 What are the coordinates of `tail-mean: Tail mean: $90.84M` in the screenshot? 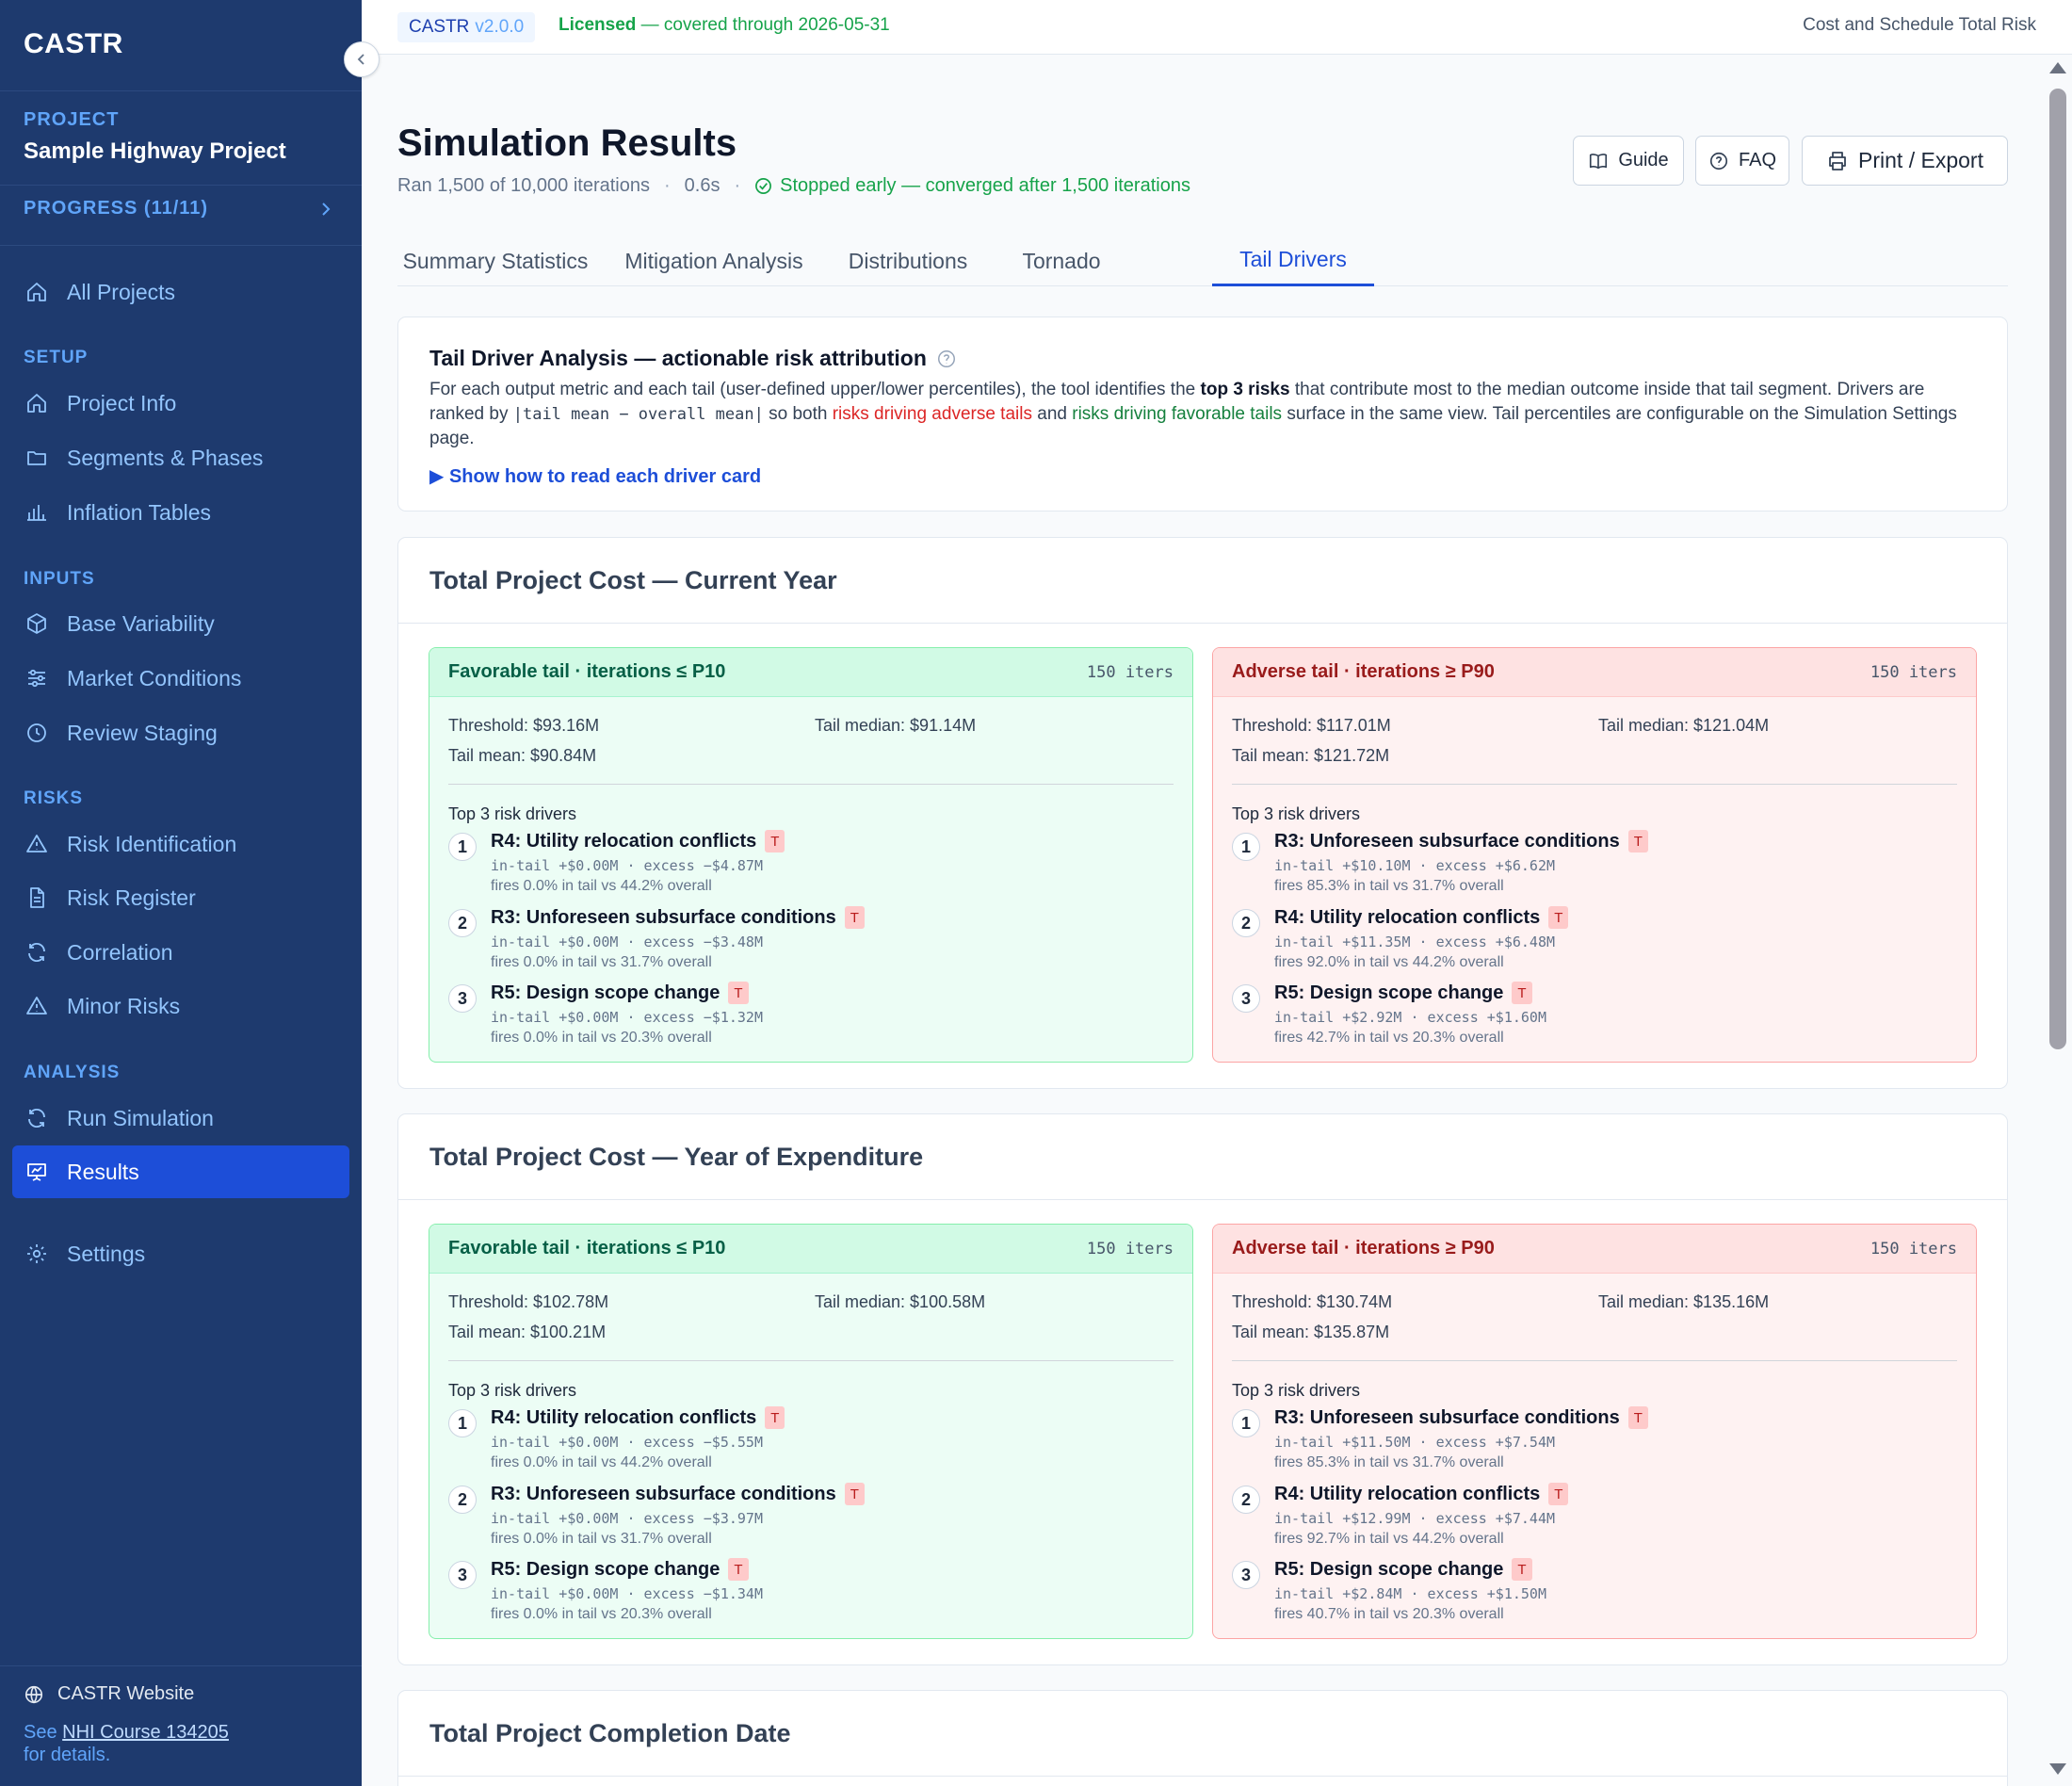 It's located at (522, 755).